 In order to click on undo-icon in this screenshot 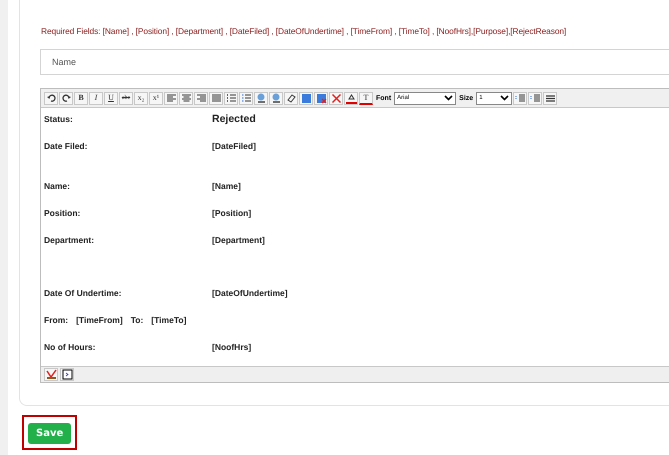, I will do `click(51, 98)`.